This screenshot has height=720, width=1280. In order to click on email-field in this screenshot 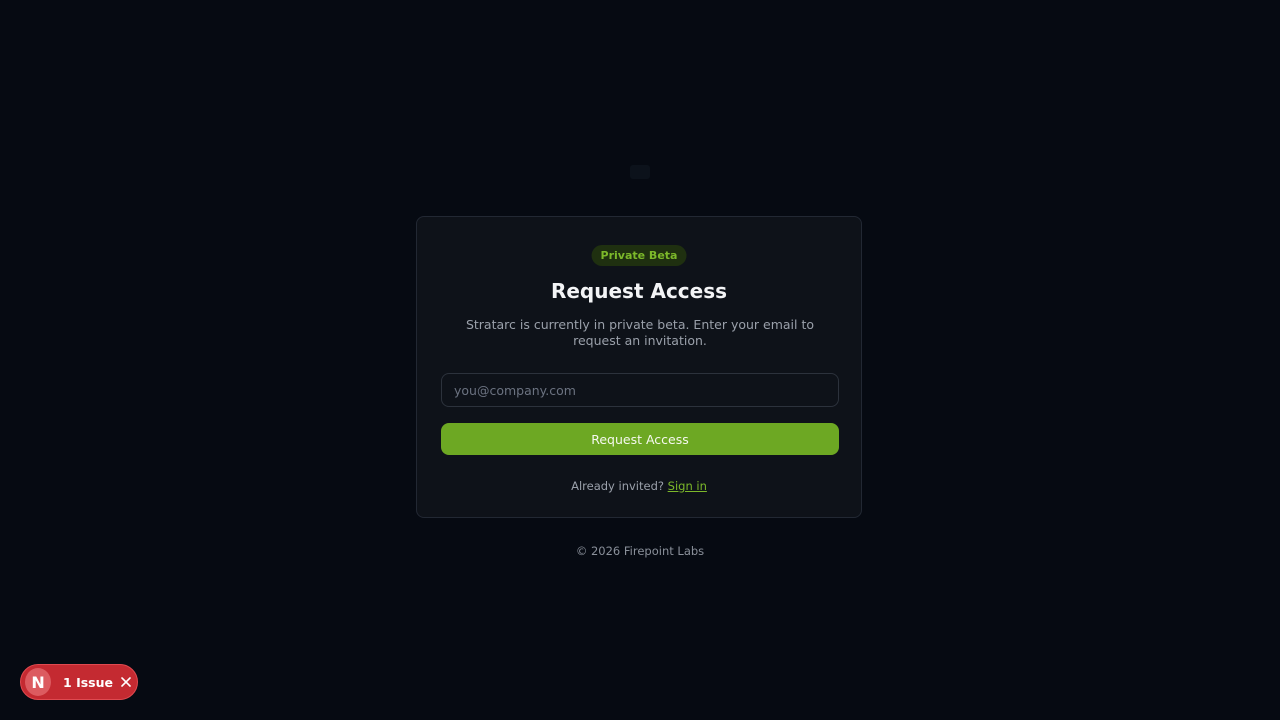, I will do `click(640, 390)`.